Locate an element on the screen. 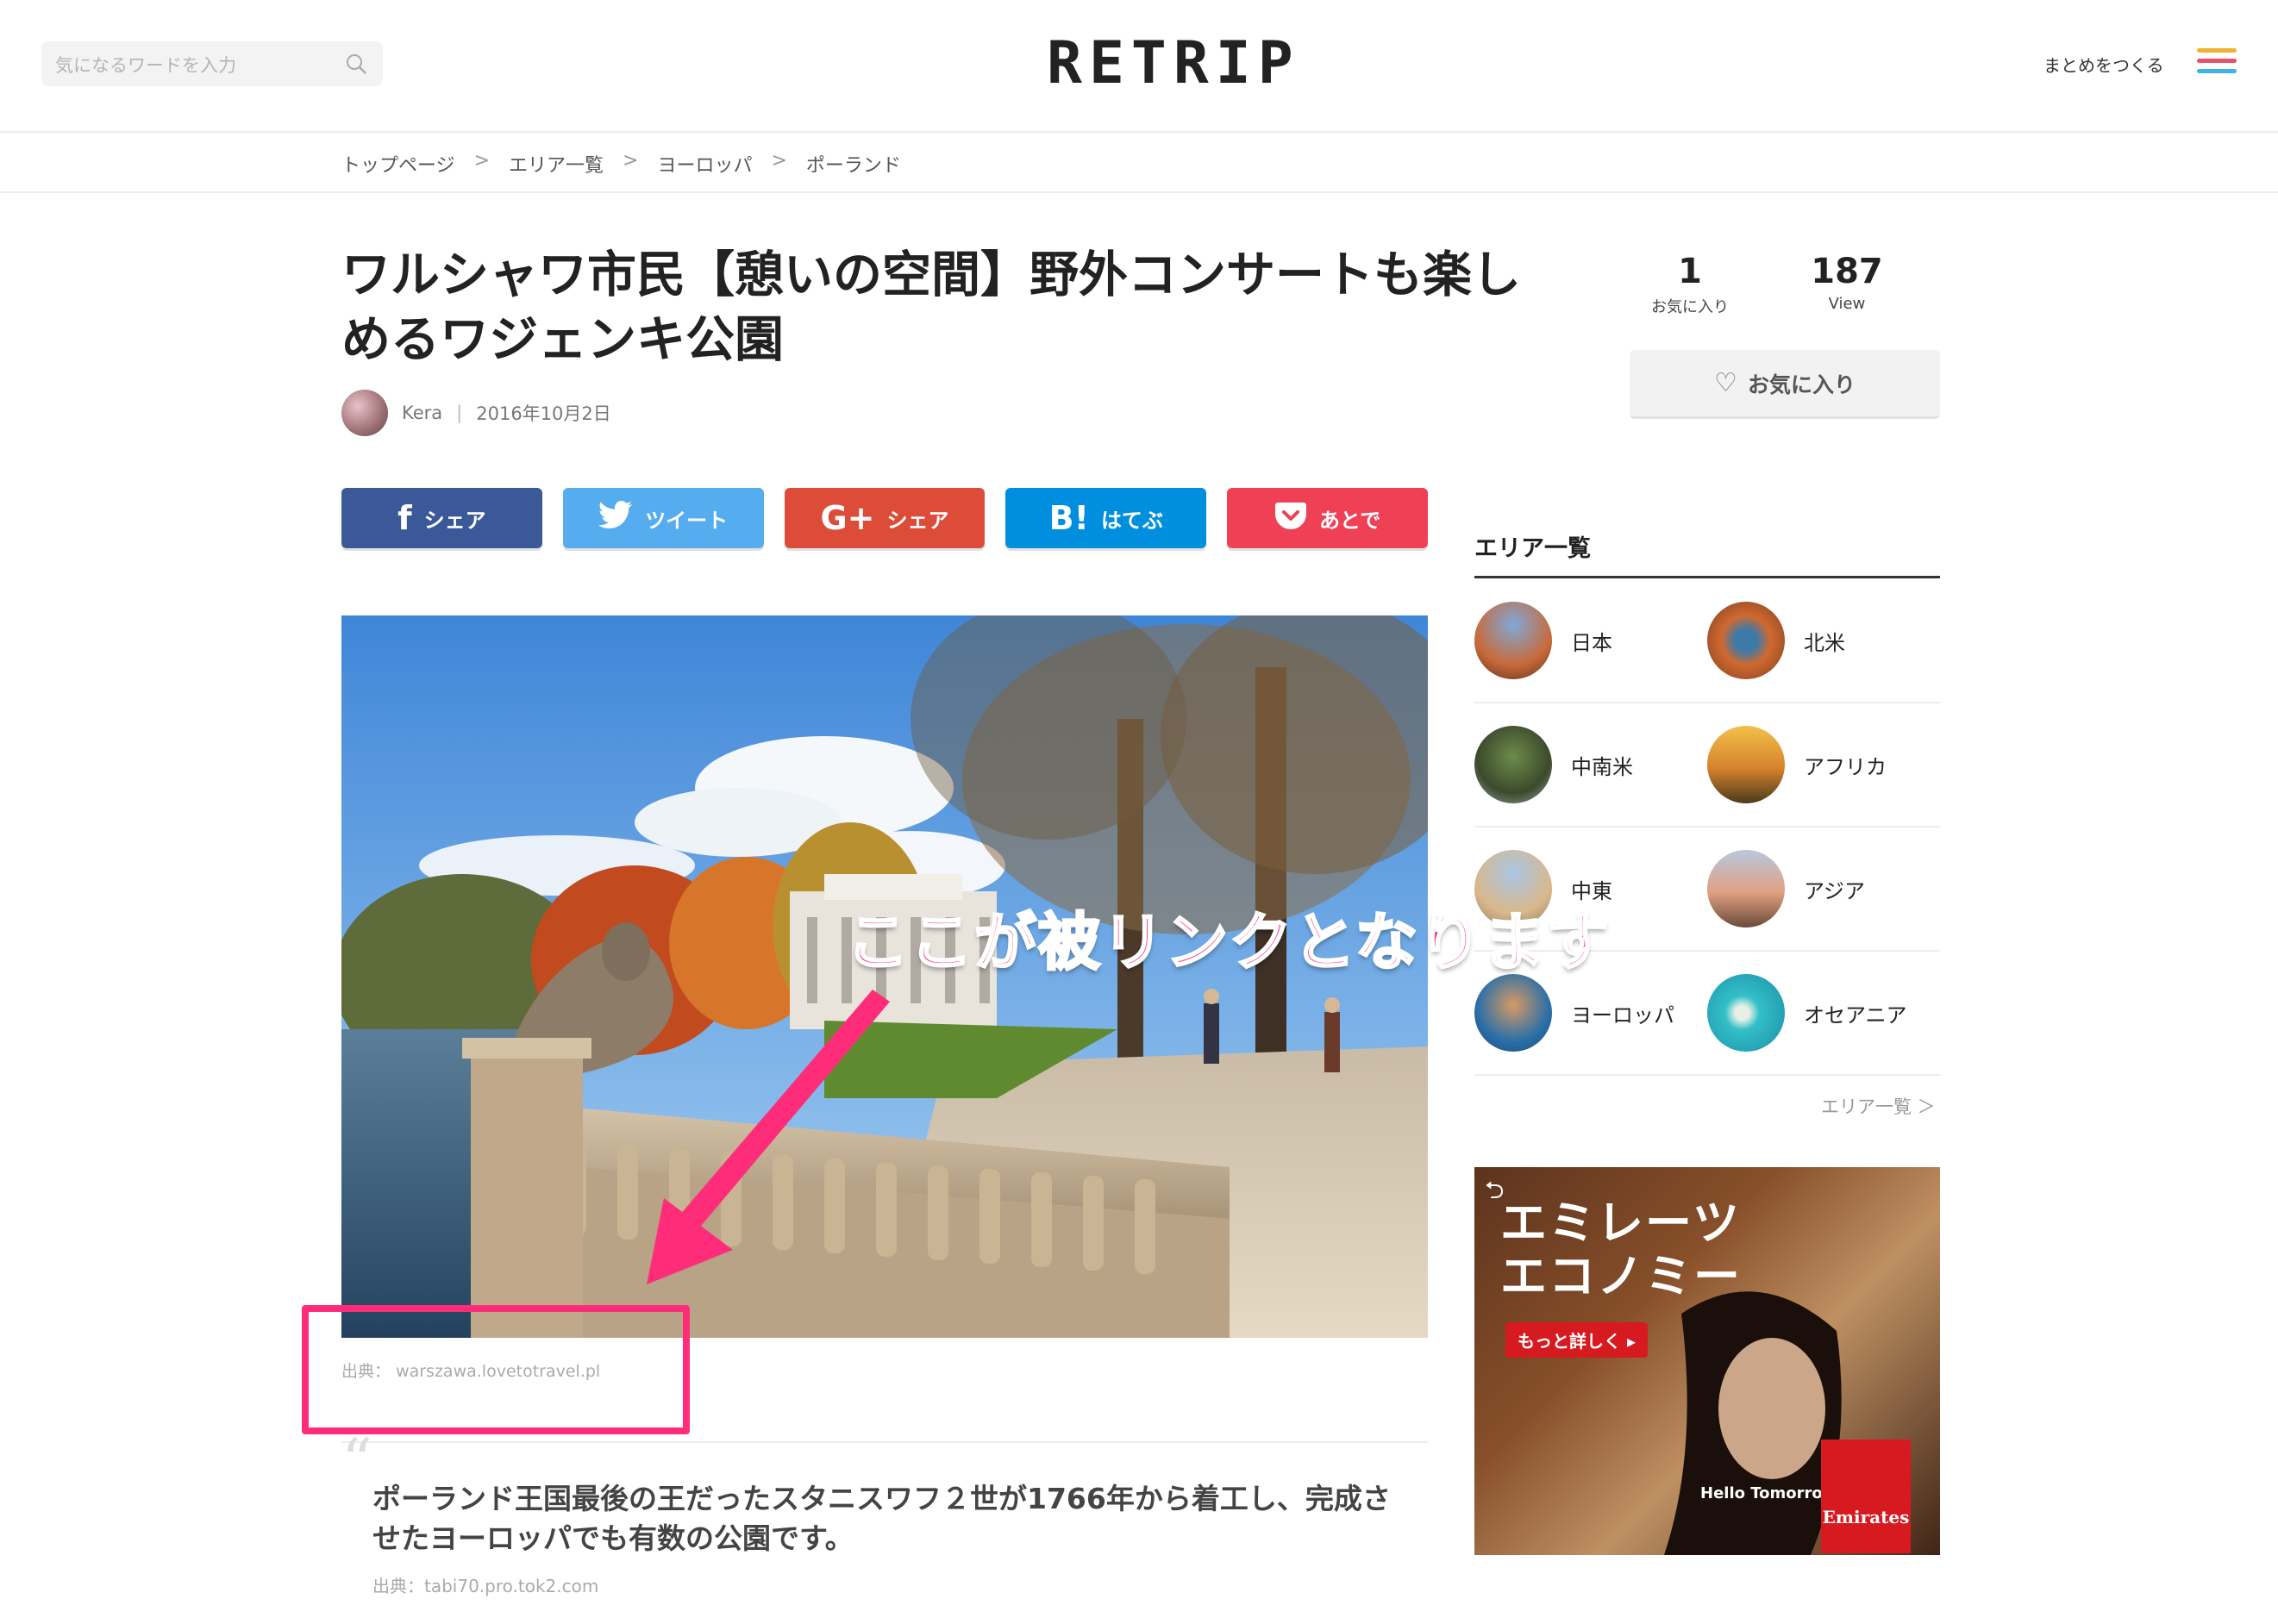  search-placeholder: 気になるワードを入力 is located at coordinates (145, 65).